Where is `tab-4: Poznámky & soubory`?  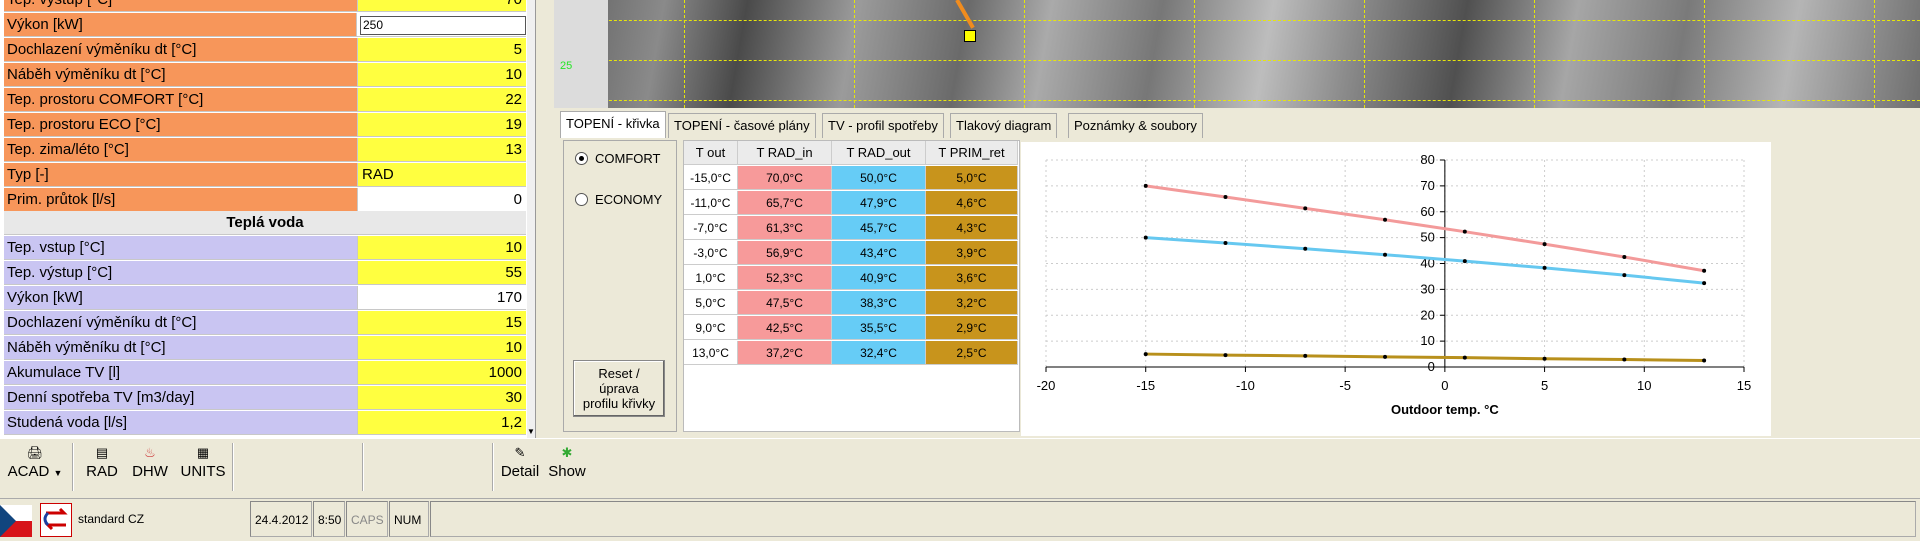 tab-4: Poznámky & soubory is located at coordinates (1135, 125).